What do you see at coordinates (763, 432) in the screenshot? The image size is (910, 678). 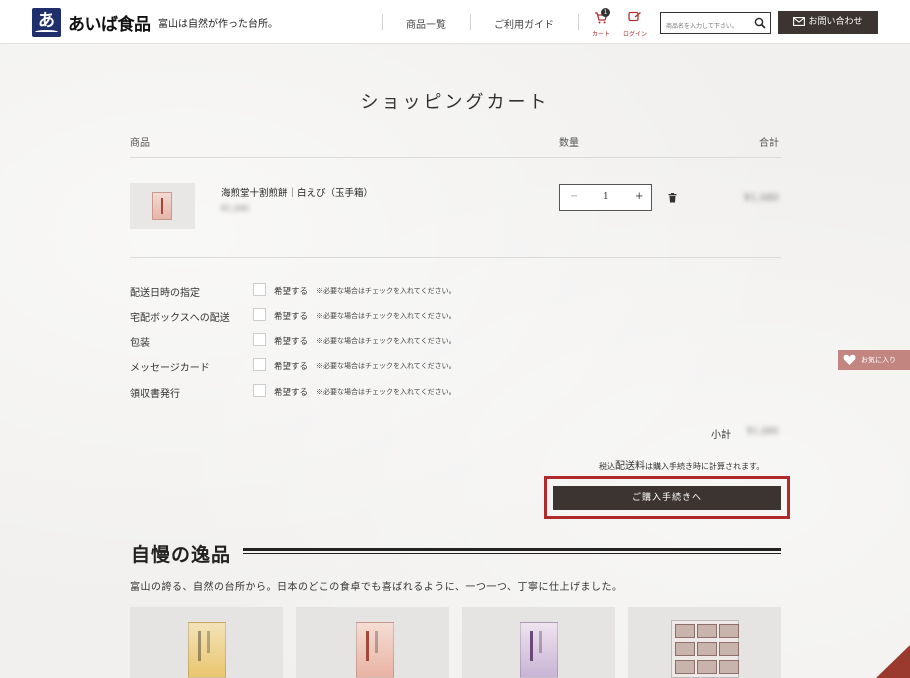 I see `subtotal-value: ¥1,080` at bounding box center [763, 432].